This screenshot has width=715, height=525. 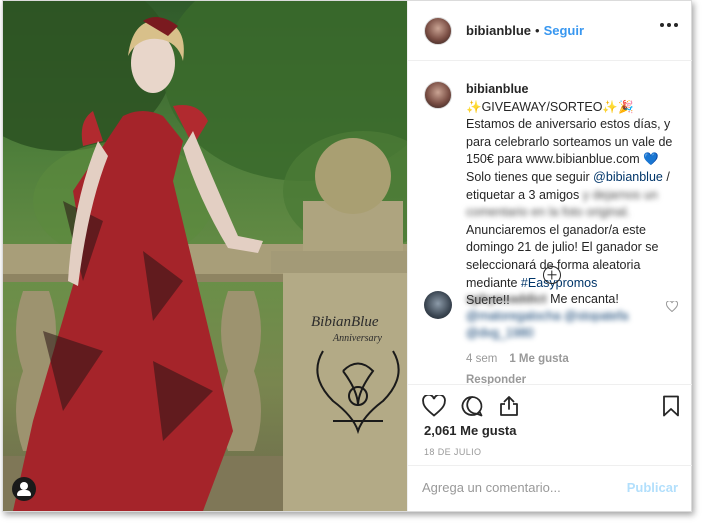 What do you see at coordinates (345, 322) in the screenshot?
I see `photo-watermark-title: BibianBlue` at bounding box center [345, 322].